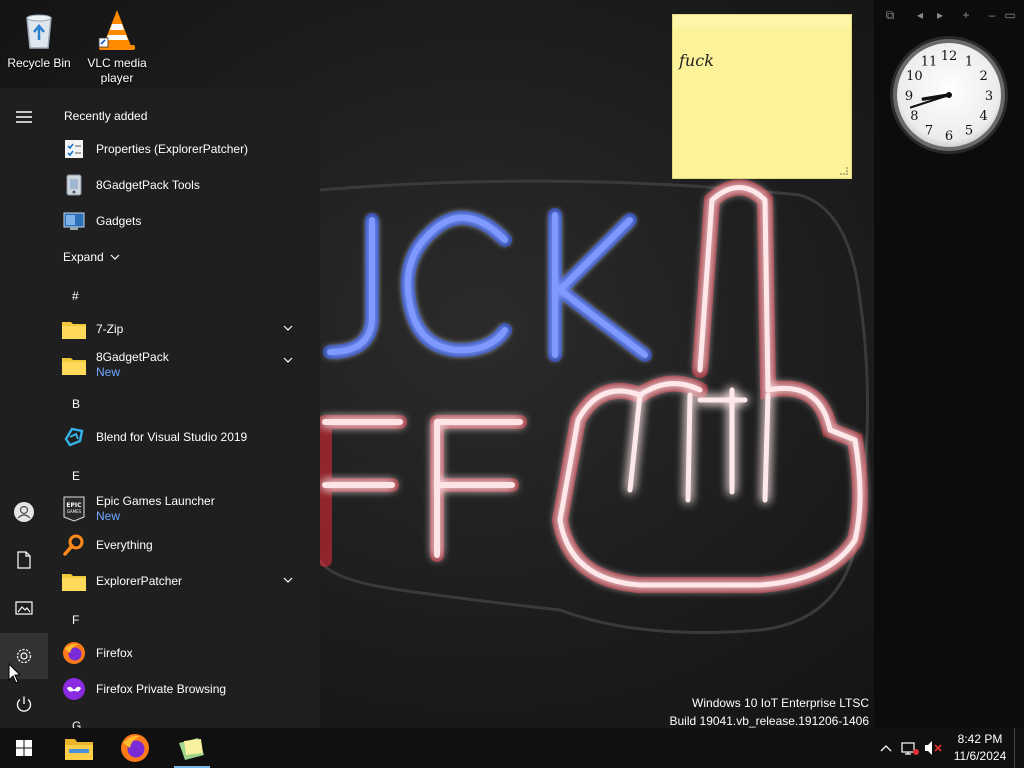 This screenshot has width=1024, height=768. What do you see at coordinates (890, 15) in the screenshot?
I see `sidebar-toolbar-button: ⧉` at bounding box center [890, 15].